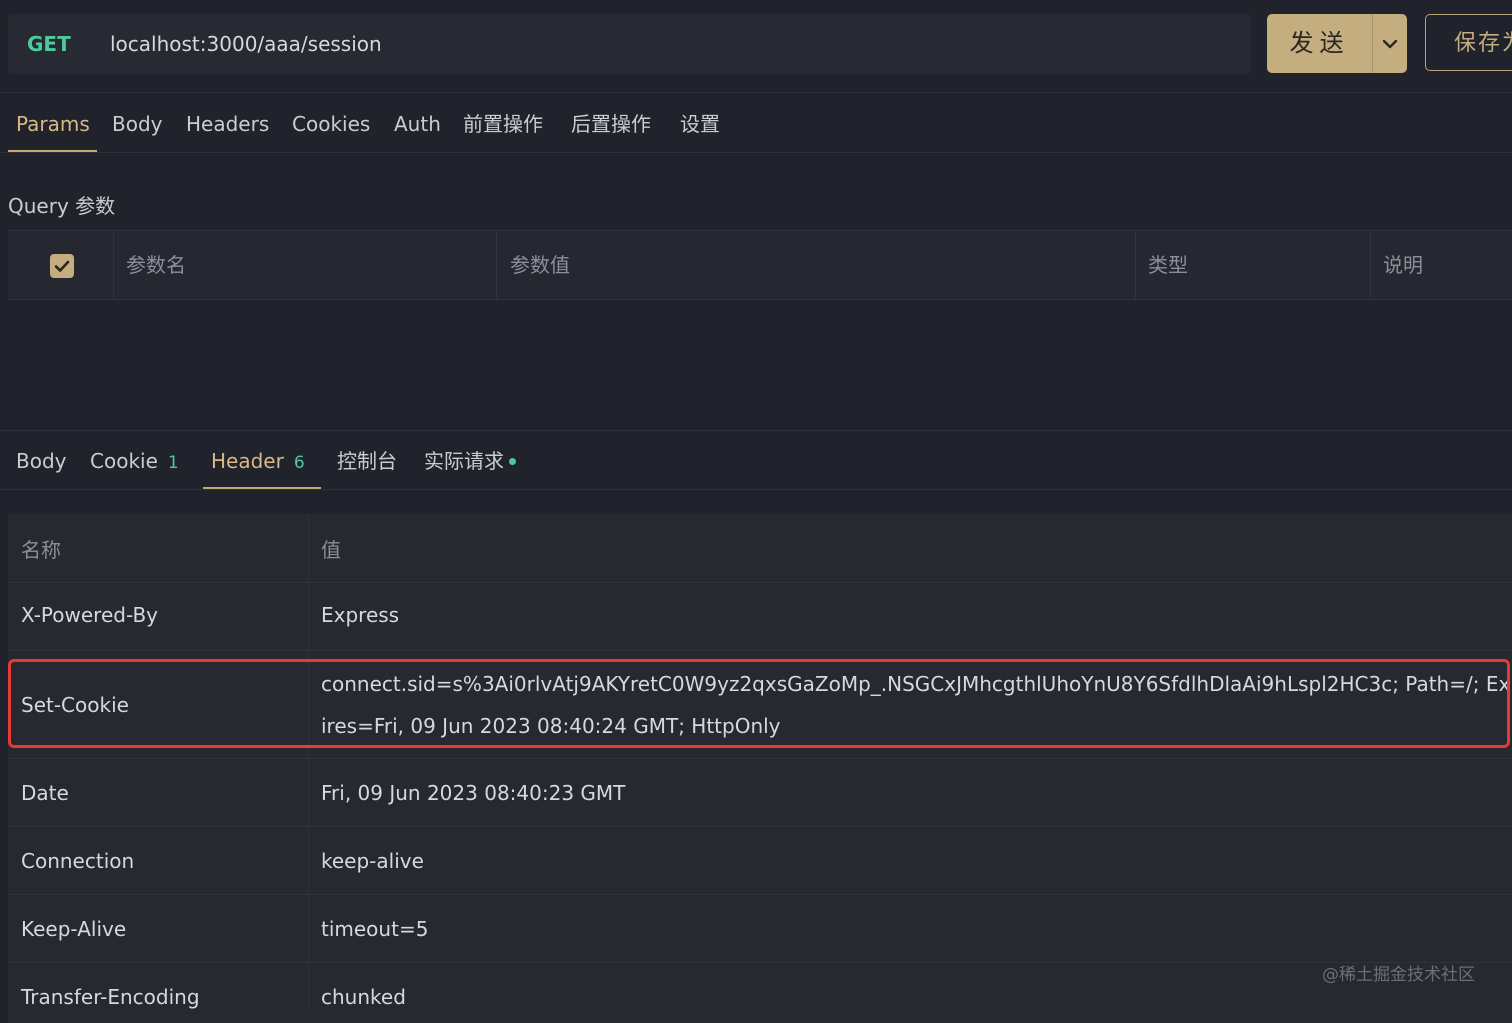  I want to click on column-param-name: 参数名, so click(156, 265).